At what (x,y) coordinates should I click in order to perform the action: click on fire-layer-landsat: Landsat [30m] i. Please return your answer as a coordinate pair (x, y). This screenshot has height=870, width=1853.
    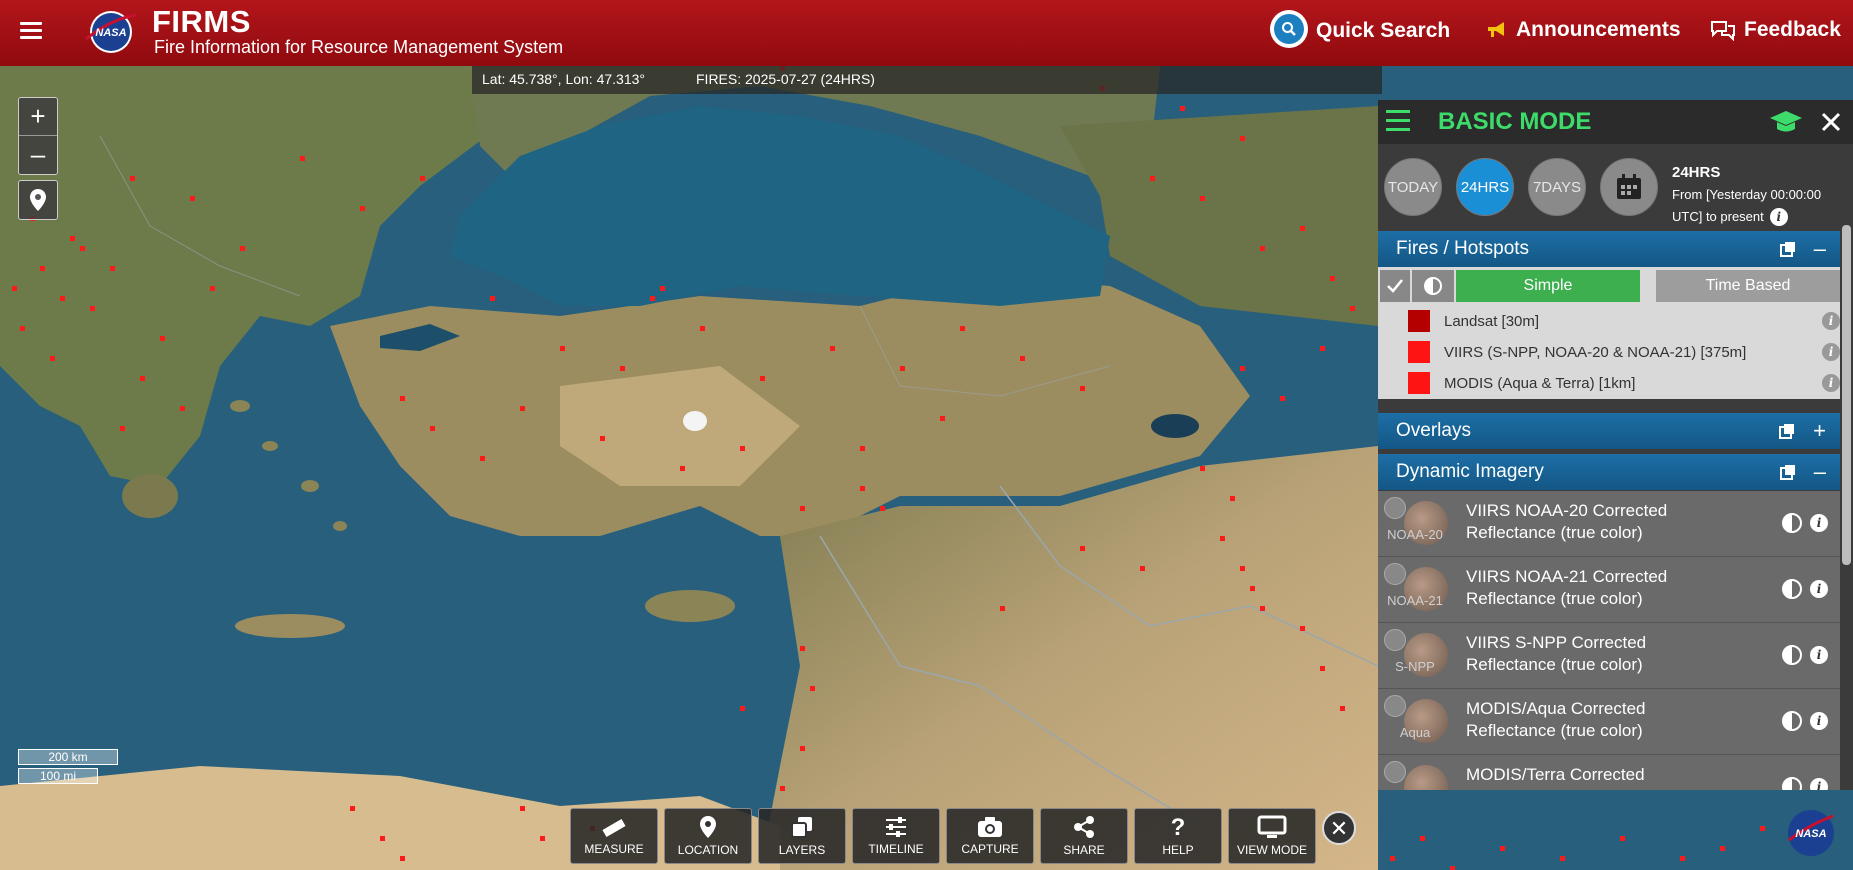
    Looking at the image, I should click on (1624, 321).